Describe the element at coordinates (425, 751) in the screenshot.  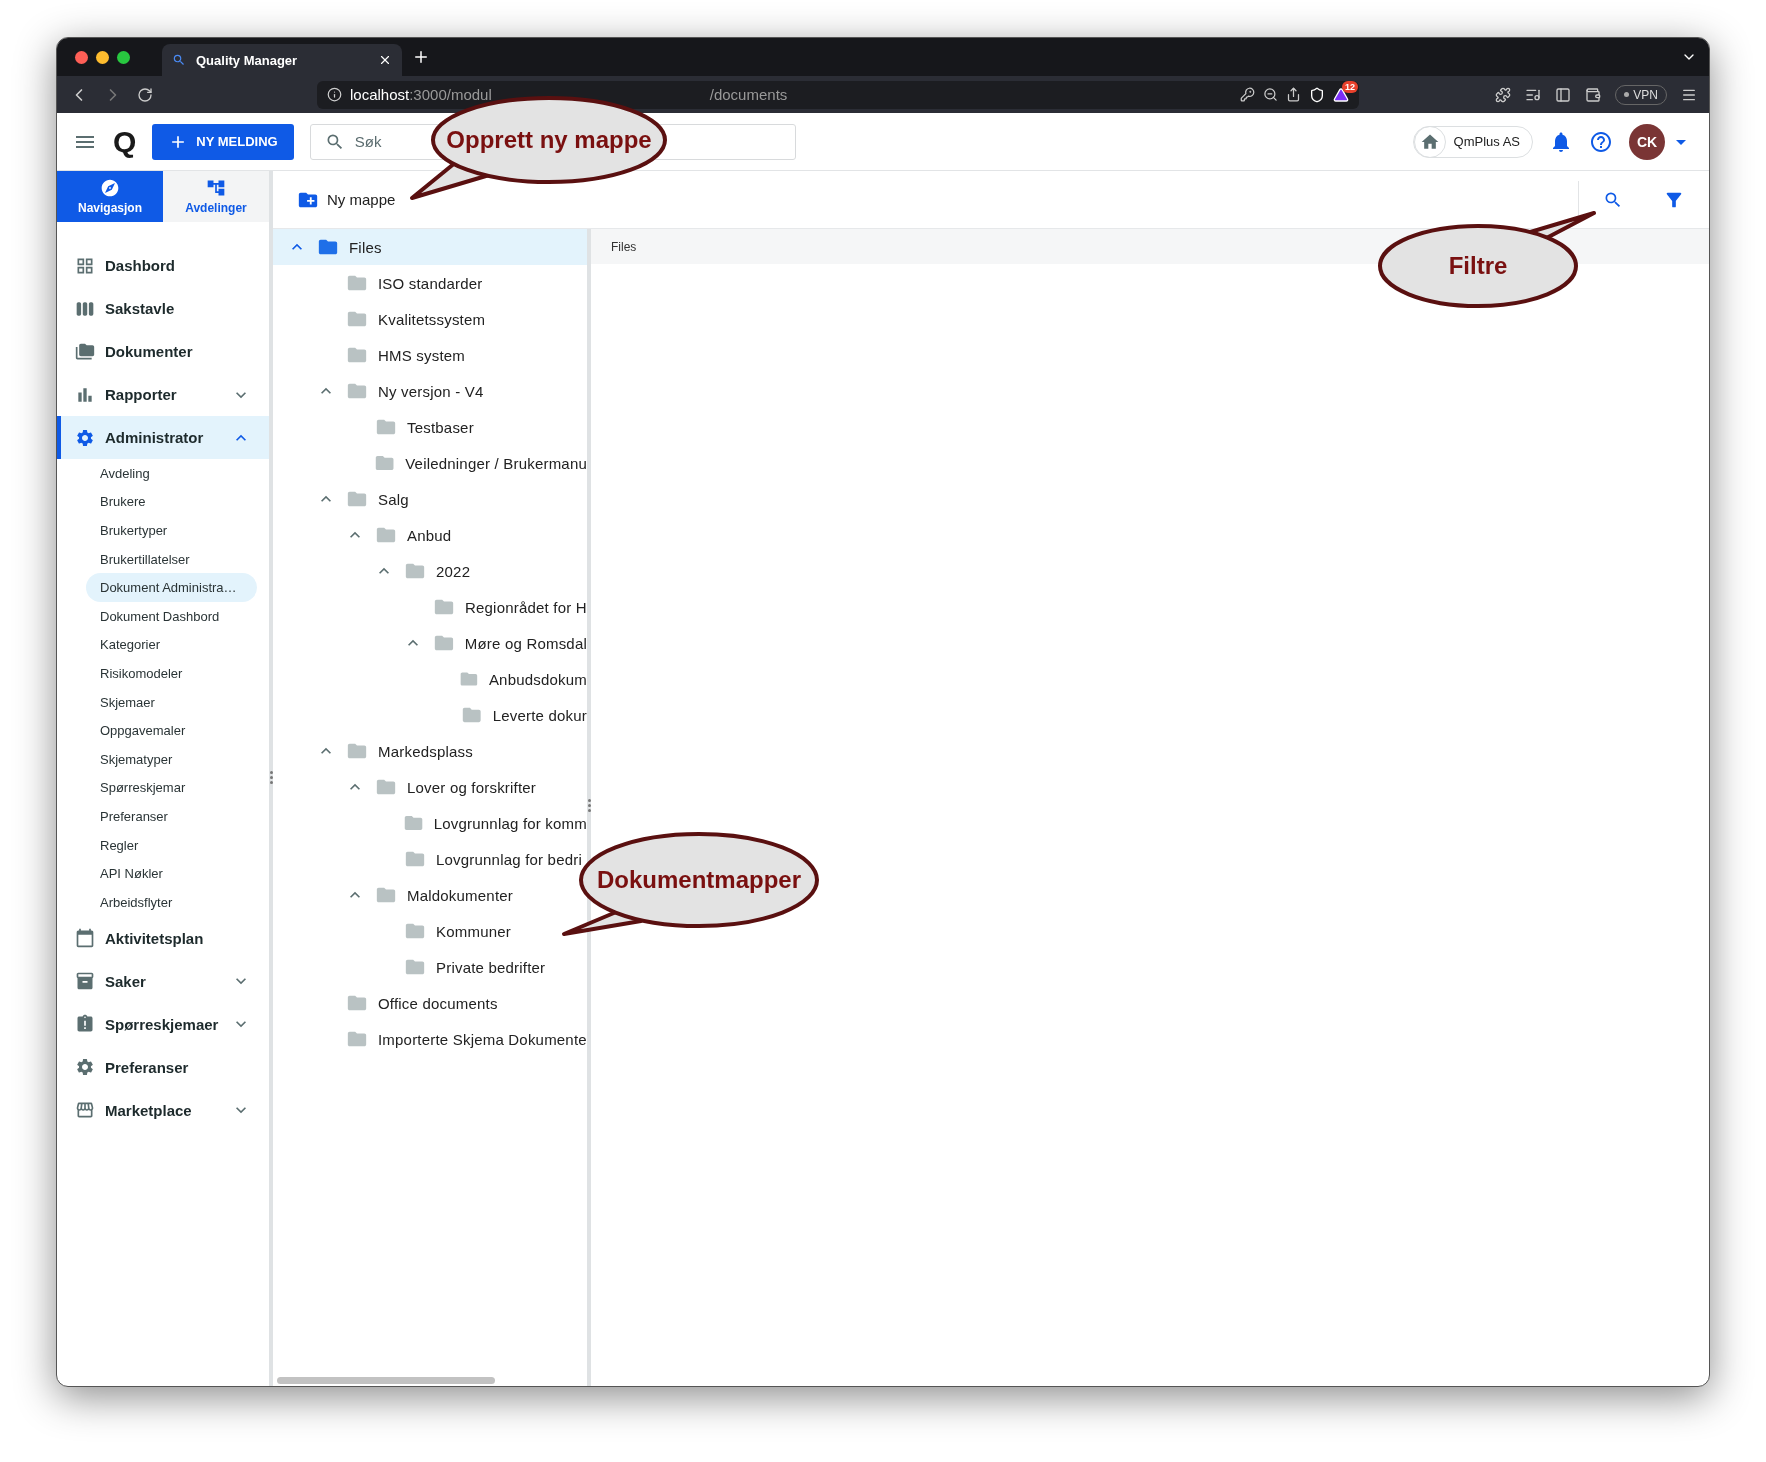
I see `folder-name: Markedsplass` at that location.